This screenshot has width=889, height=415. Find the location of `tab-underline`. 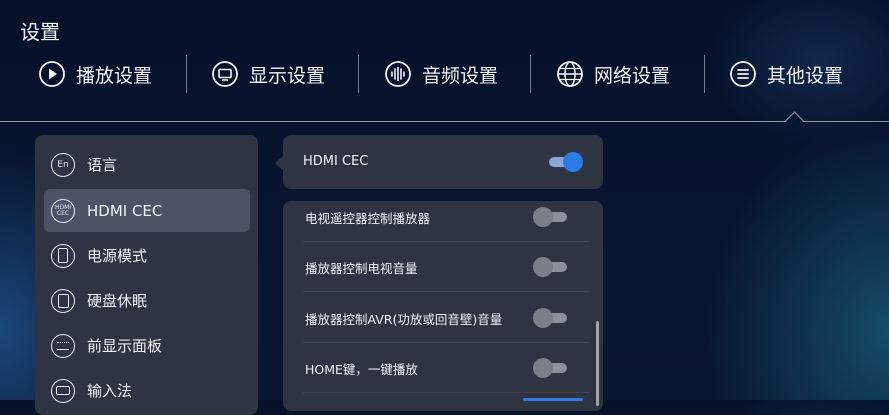

tab-underline is located at coordinates (444, 121).